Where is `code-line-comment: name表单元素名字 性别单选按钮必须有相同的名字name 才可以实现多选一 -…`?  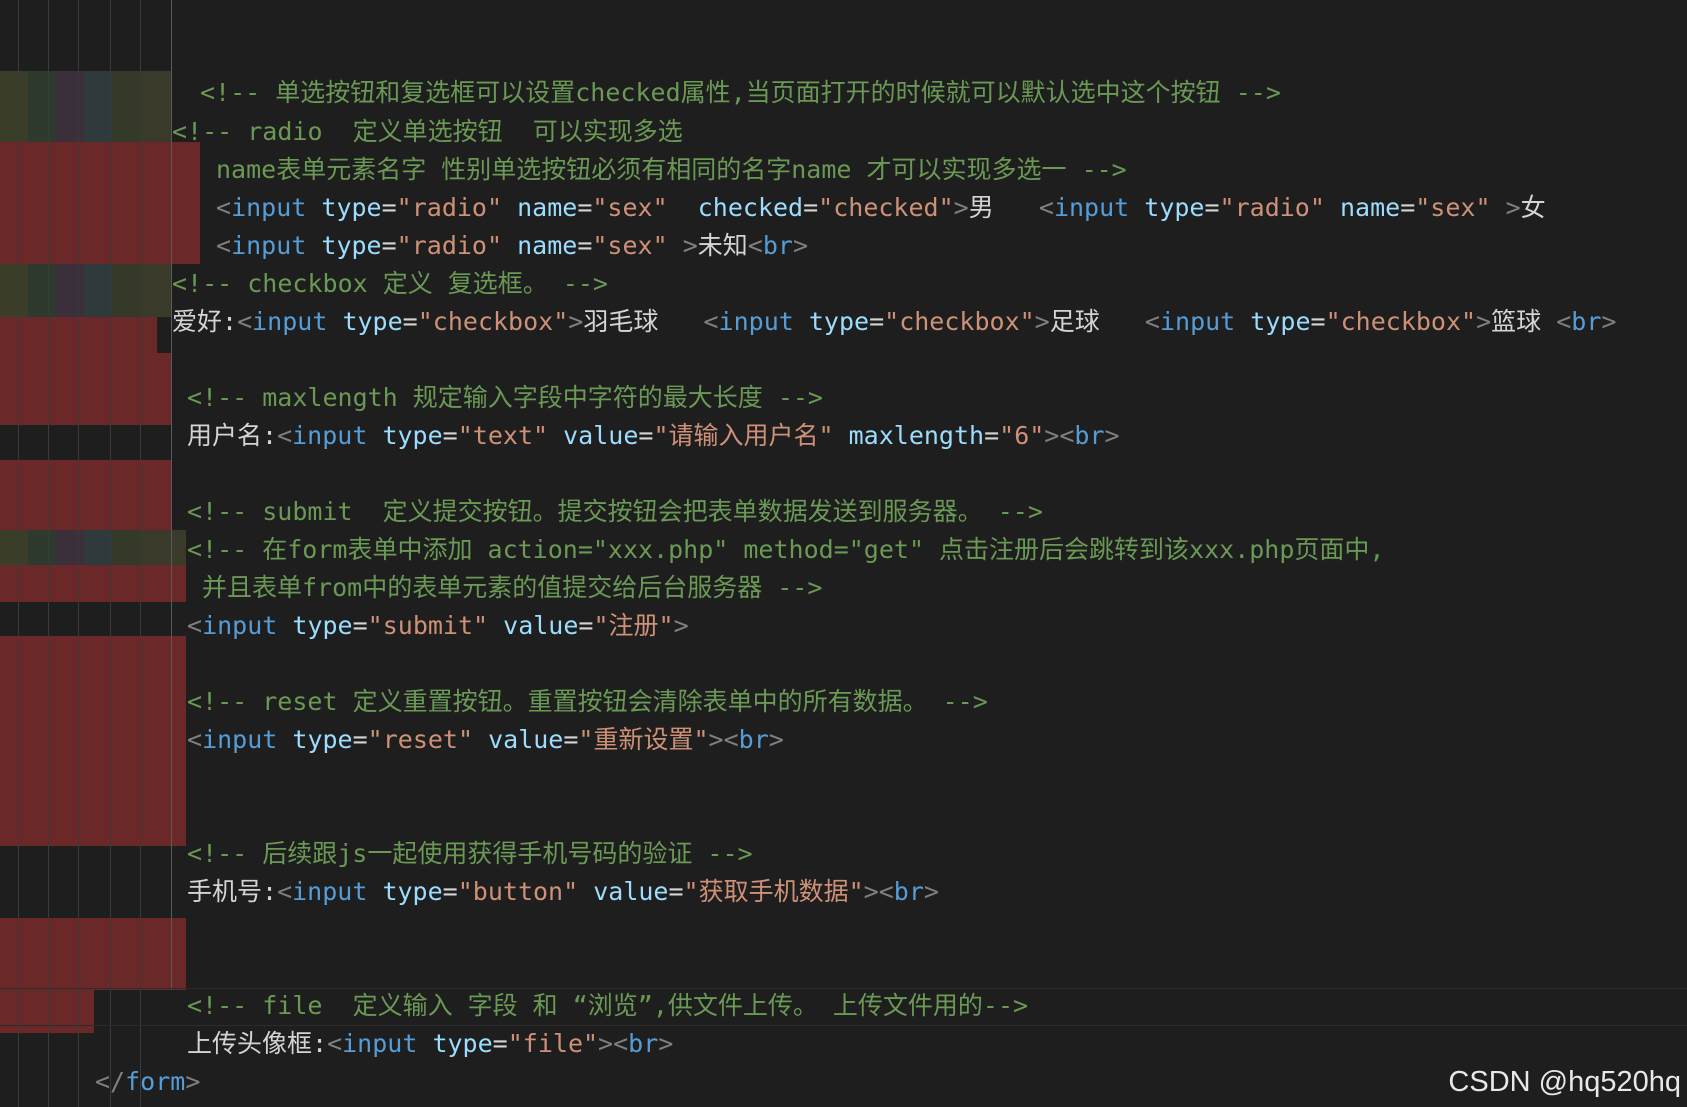 code-line-comment: name表单元素名字 性别单选按钮必须有相同的名字name 才可以实现多选一 -… is located at coordinates (671, 170).